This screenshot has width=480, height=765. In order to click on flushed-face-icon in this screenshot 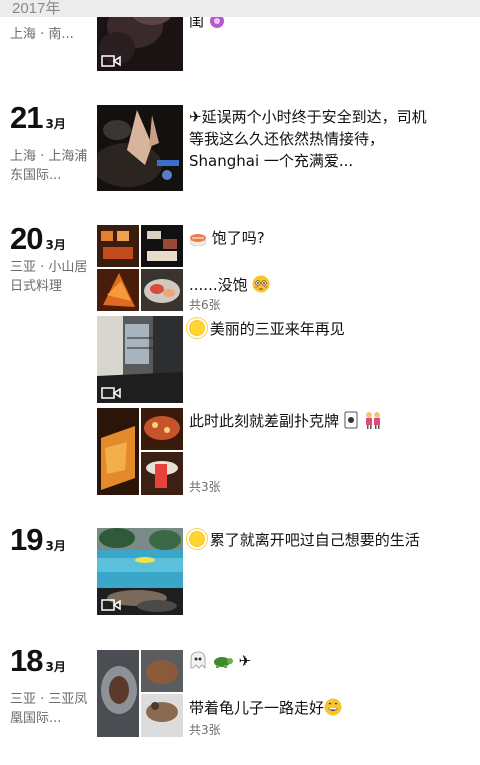, I will do `click(261, 287)`.